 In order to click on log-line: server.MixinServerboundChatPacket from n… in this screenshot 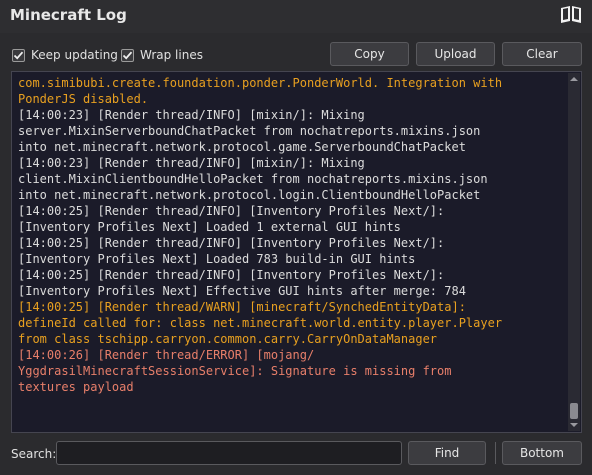, I will do `click(249, 131)`.